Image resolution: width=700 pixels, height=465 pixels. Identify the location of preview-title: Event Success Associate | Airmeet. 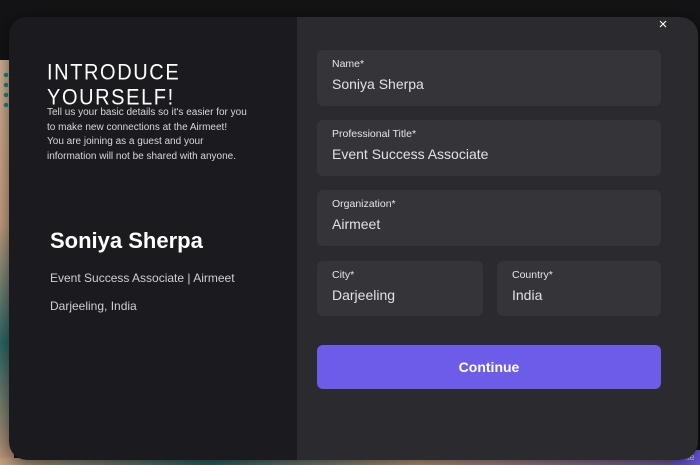
(142, 278).